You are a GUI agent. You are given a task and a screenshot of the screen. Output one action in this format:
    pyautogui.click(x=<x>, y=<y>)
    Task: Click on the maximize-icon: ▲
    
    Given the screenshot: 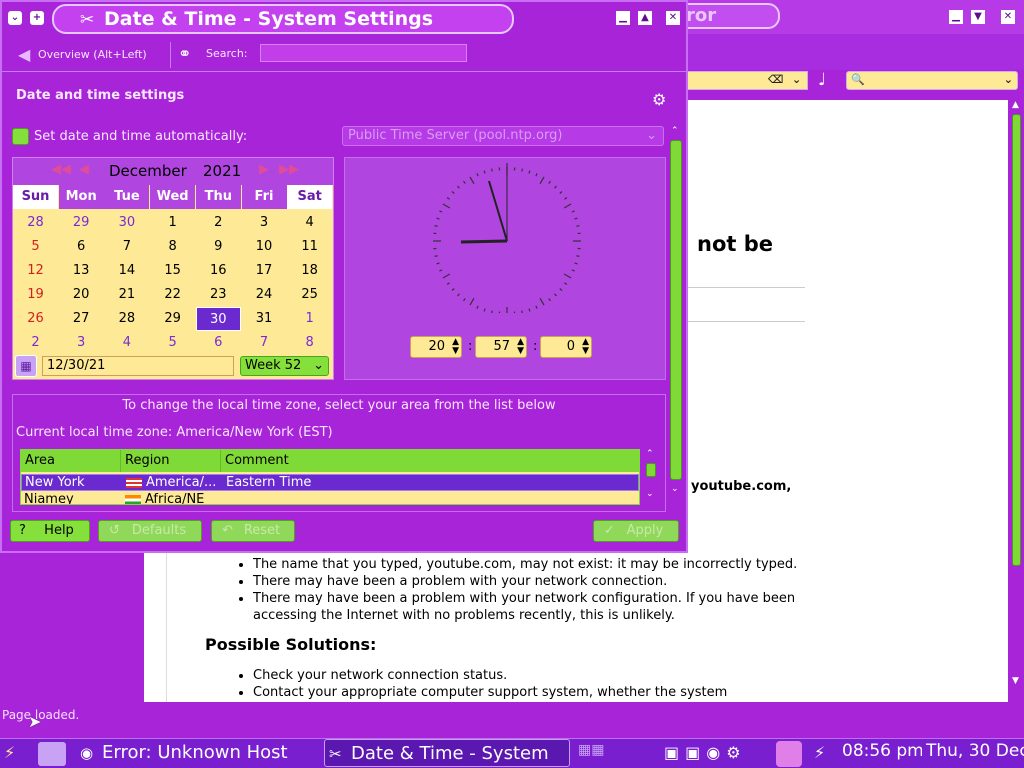 What is the action you would take?
    pyautogui.click(x=645, y=18)
    